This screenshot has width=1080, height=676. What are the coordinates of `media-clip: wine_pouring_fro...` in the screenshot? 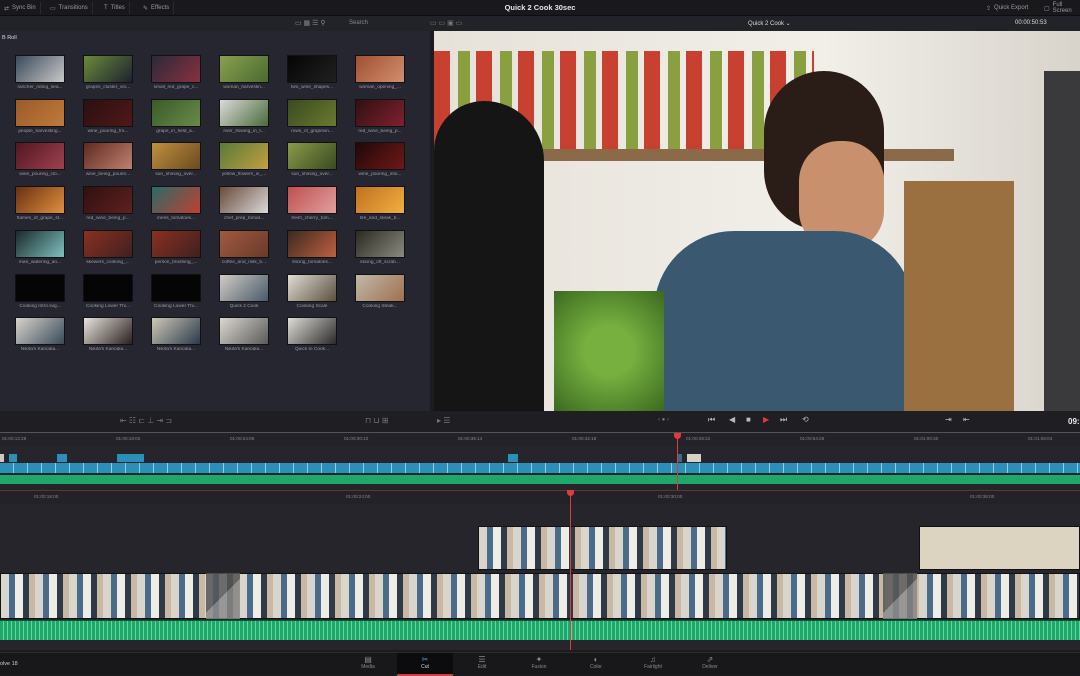 It's located at (108, 116).